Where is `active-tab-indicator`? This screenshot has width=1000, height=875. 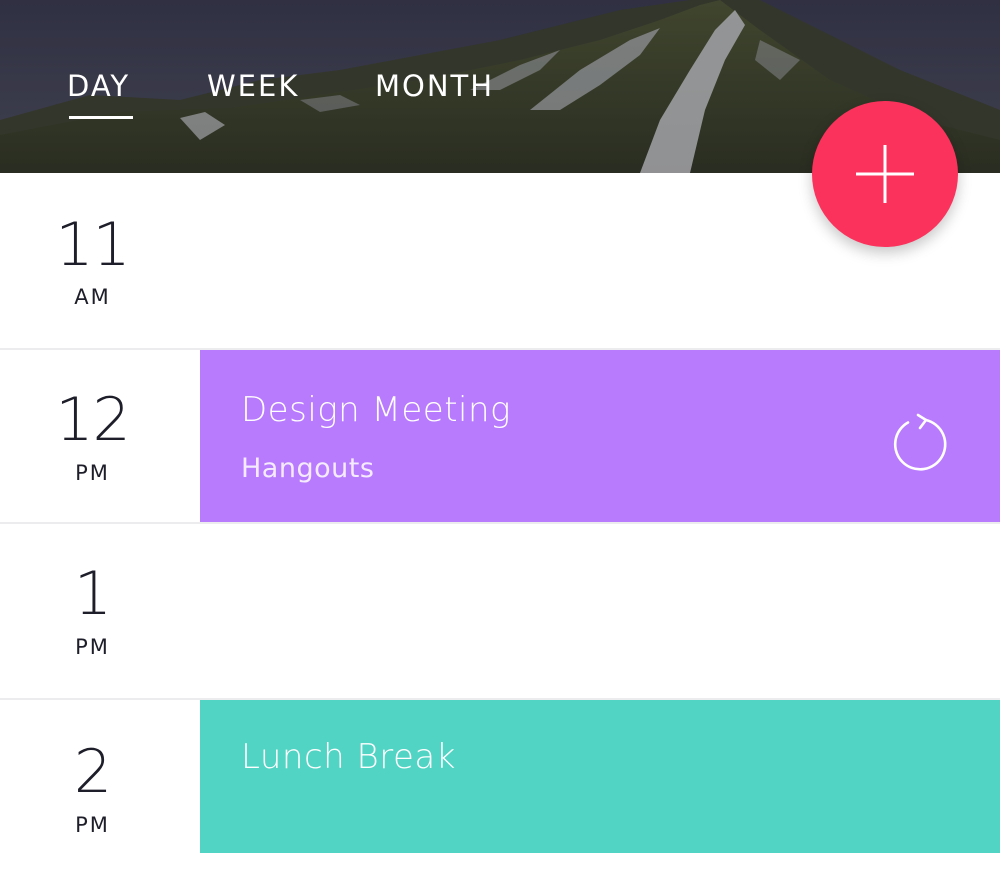
active-tab-indicator is located at coordinates (101, 117).